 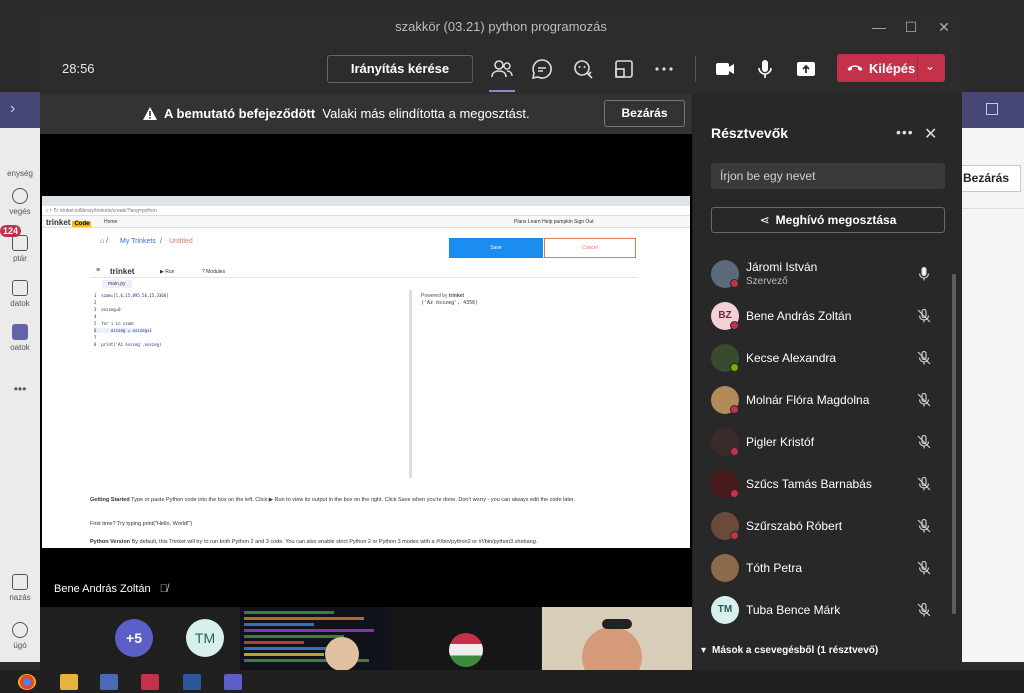 I want to click on participant-name: Kecse Alexandra, so click(x=791, y=358).